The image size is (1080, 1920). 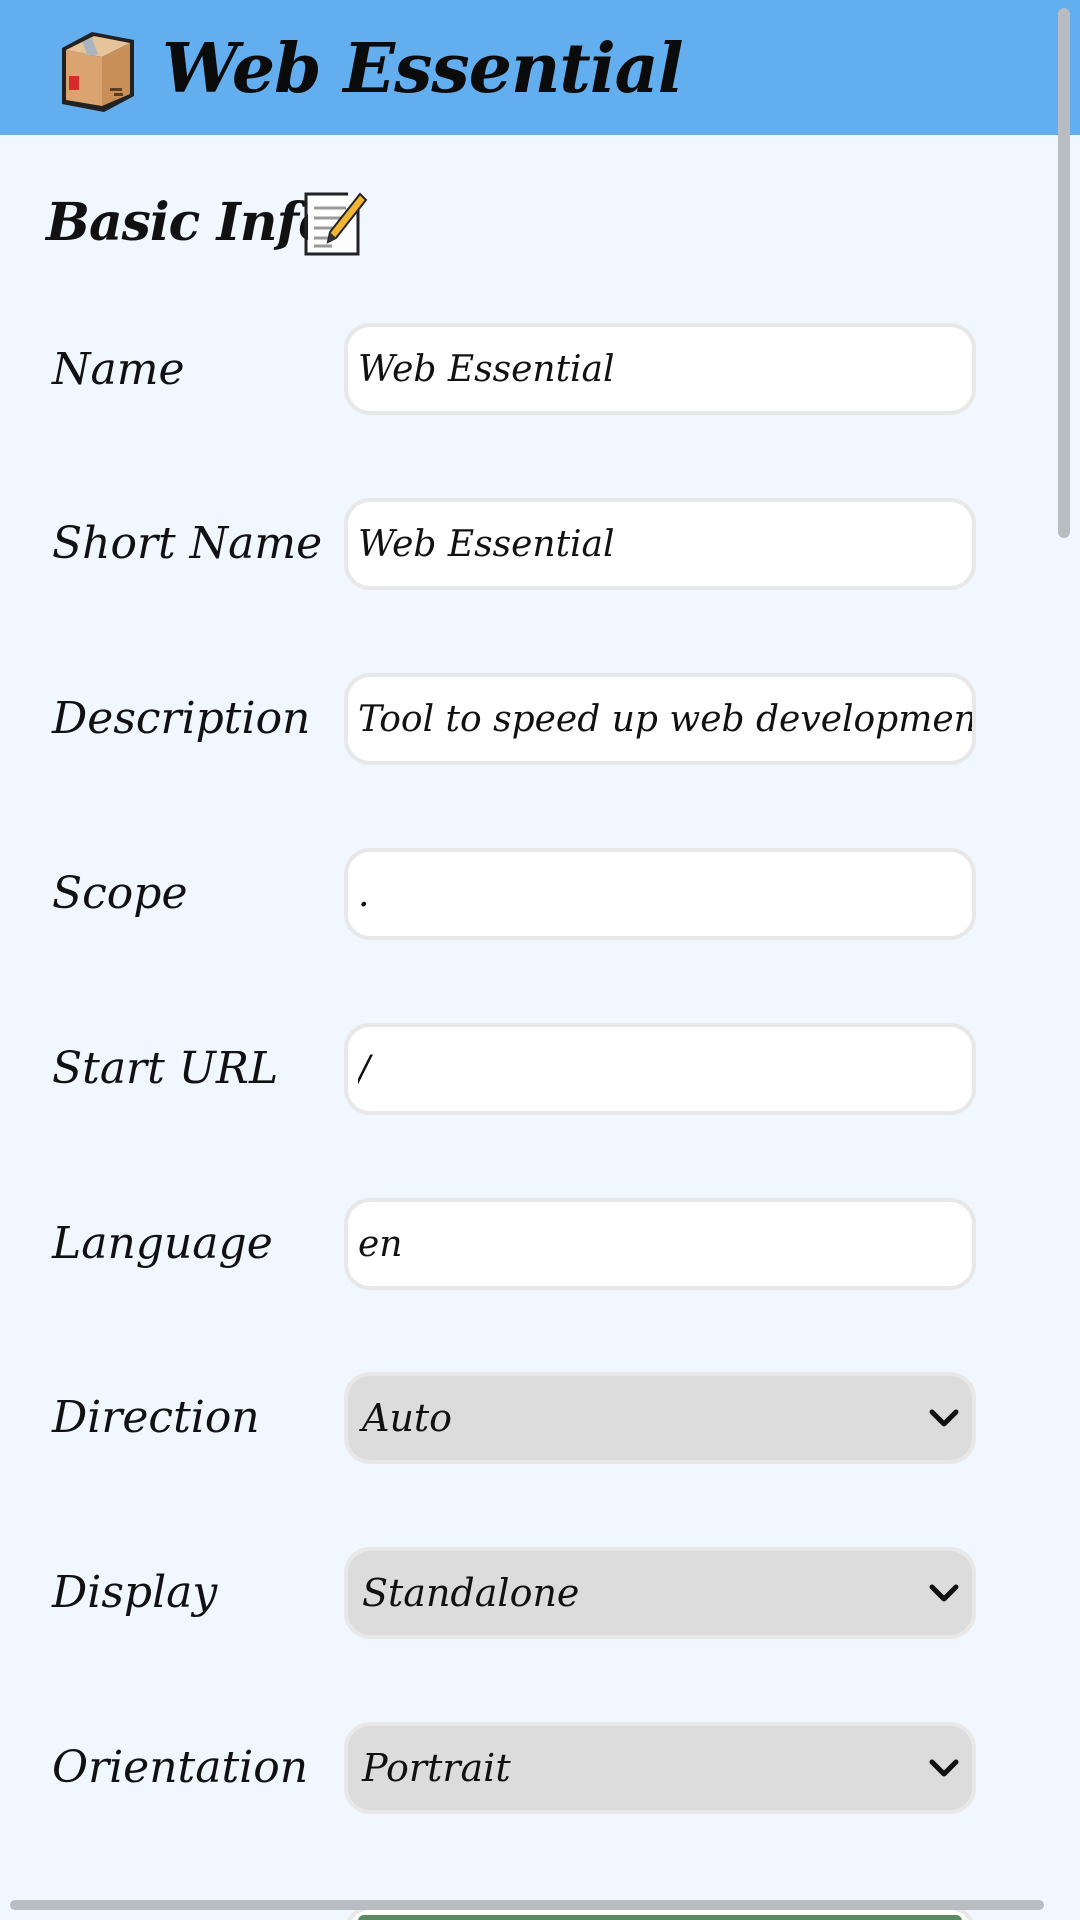 What do you see at coordinates (181, 718) in the screenshot?
I see `description-label: Description` at bounding box center [181, 718].